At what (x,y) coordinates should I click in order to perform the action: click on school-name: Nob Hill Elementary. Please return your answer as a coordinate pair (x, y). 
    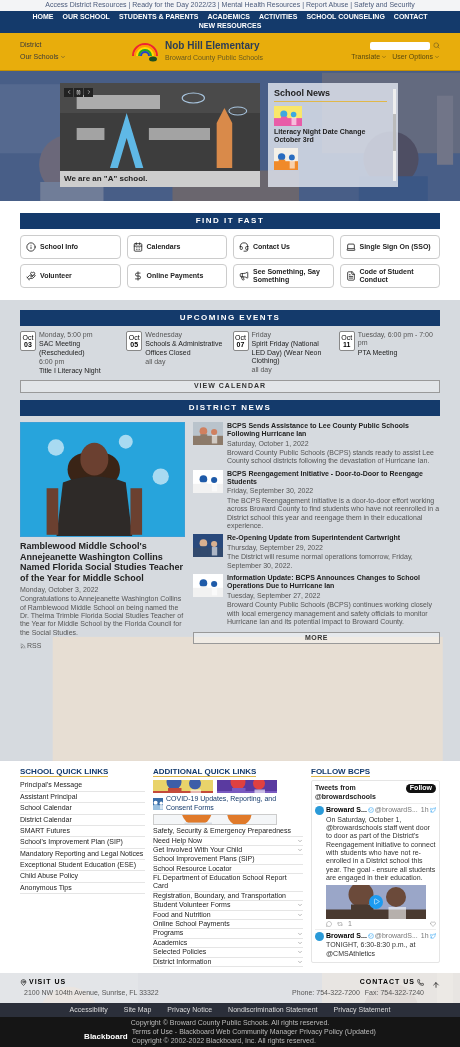
    Looking at the image, I should click on (213, 46).